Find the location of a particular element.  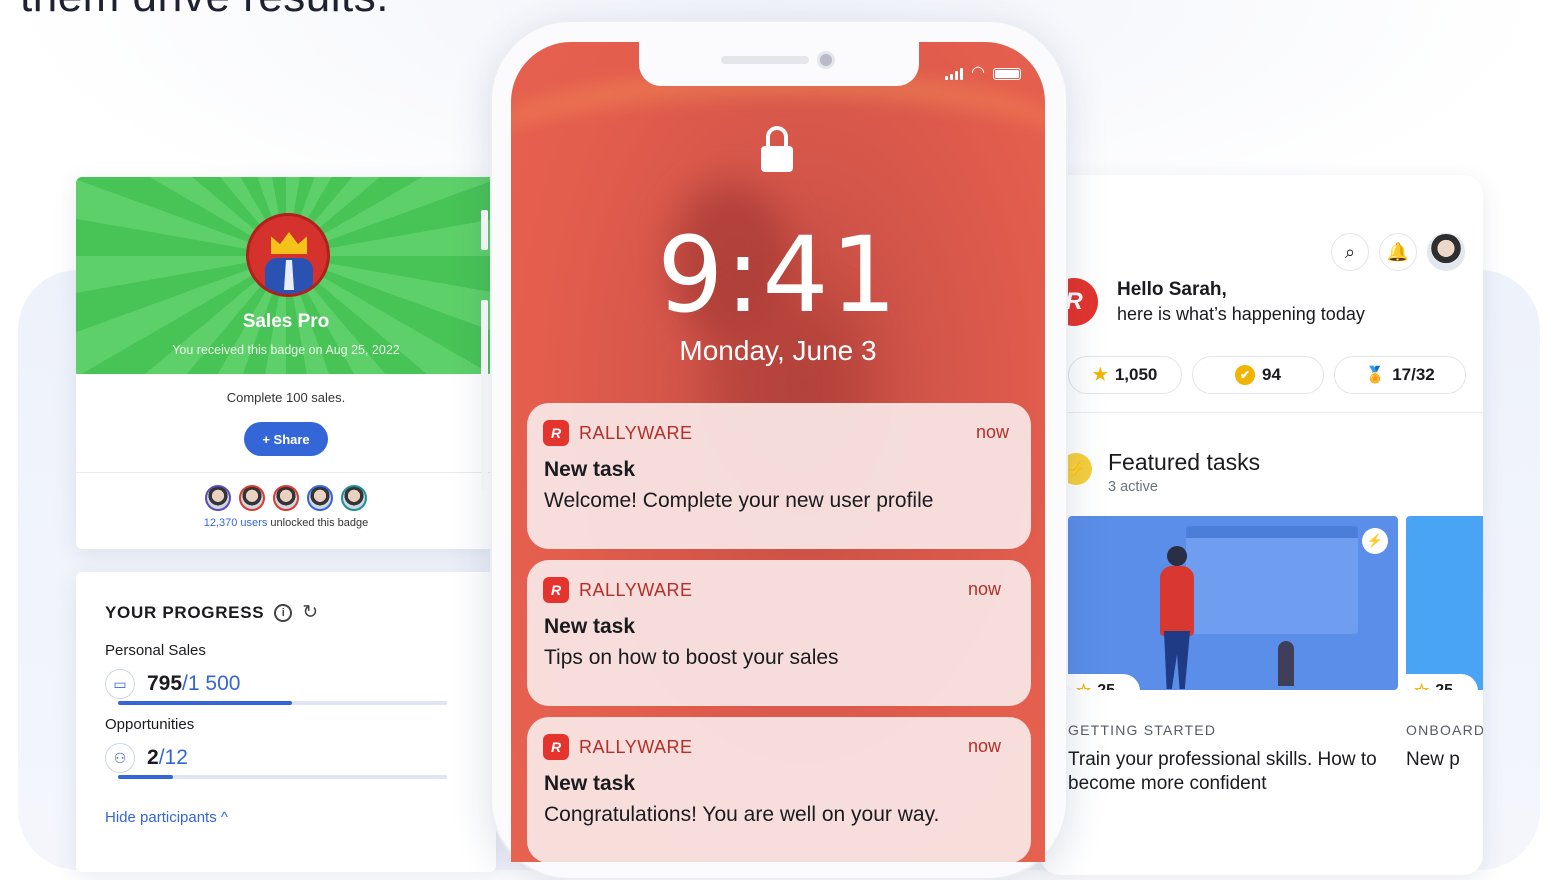

task-title: New p is located at coordinates (1433, 759).